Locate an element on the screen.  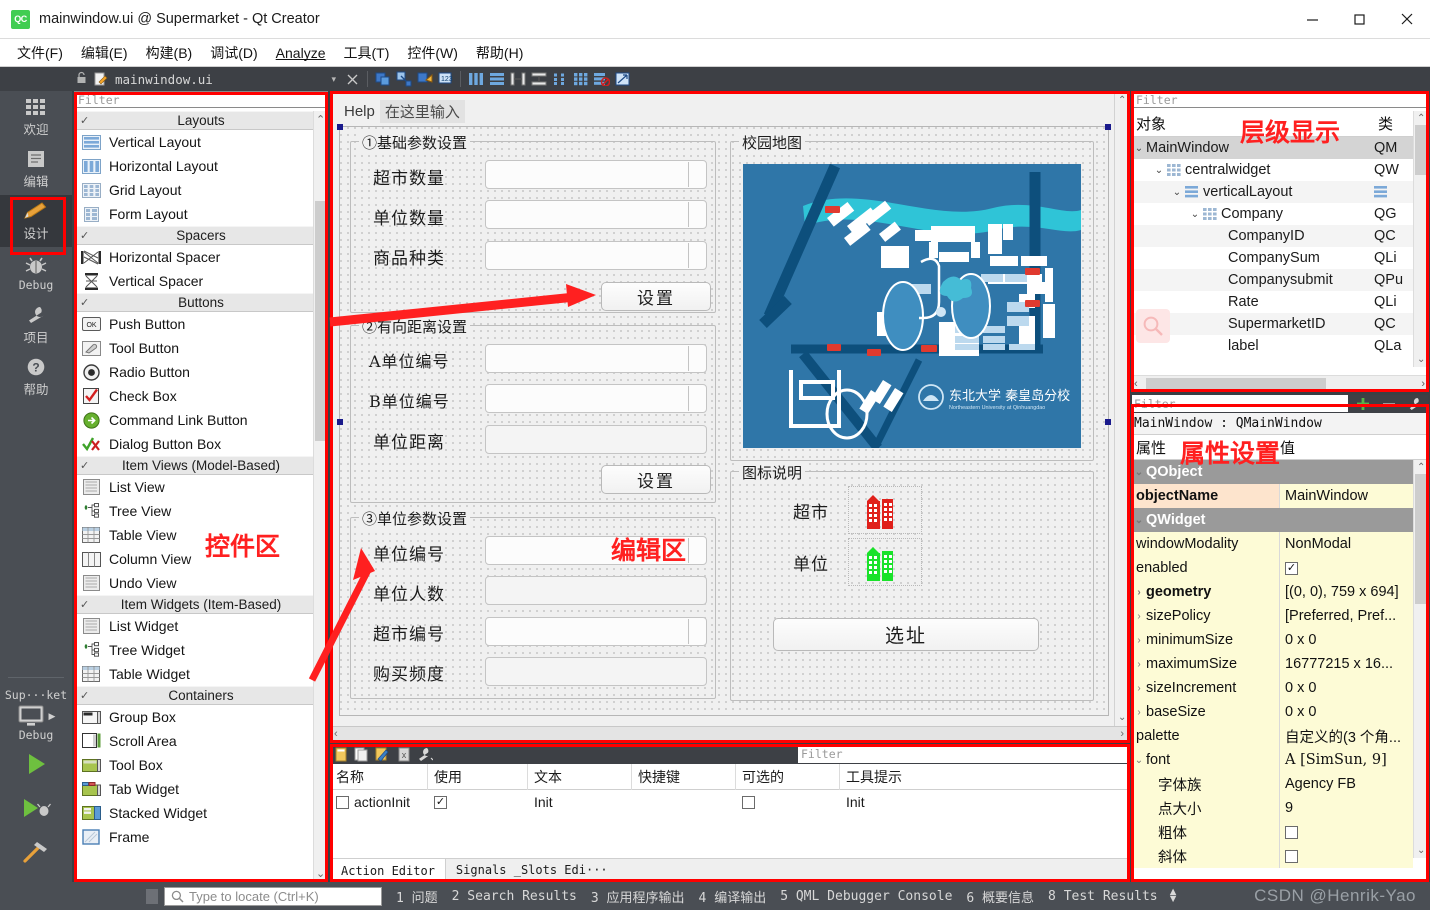
widget-item-tool-button: Tool Button is located at coordinates (201, 348).